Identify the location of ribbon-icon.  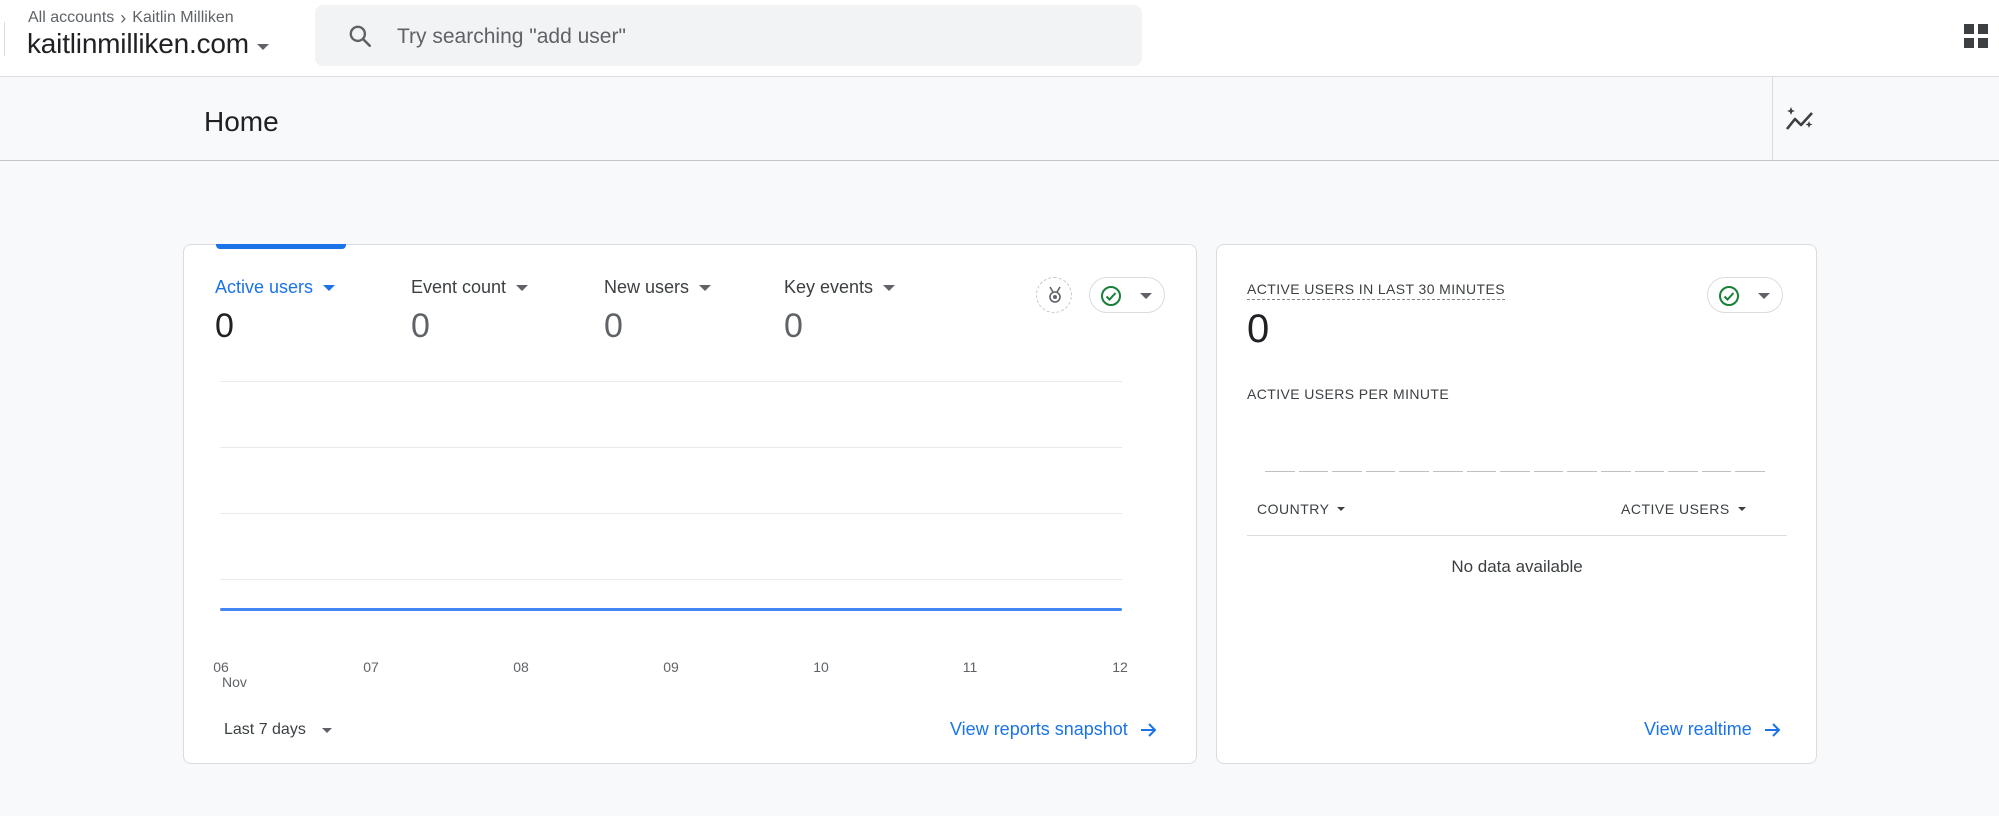
(1055, 294).